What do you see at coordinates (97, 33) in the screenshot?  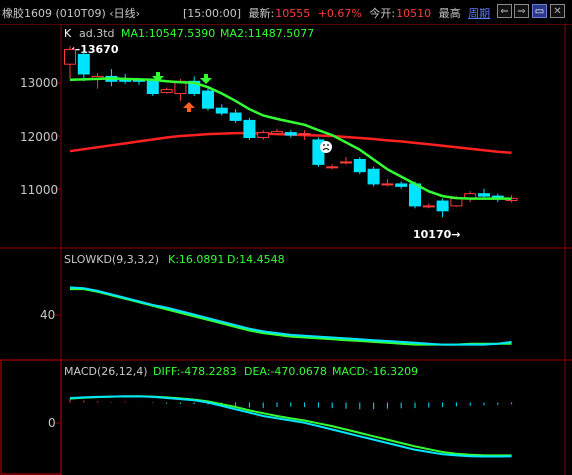 I see `legend-period: ad.3td` at bounding box center [97, 33].